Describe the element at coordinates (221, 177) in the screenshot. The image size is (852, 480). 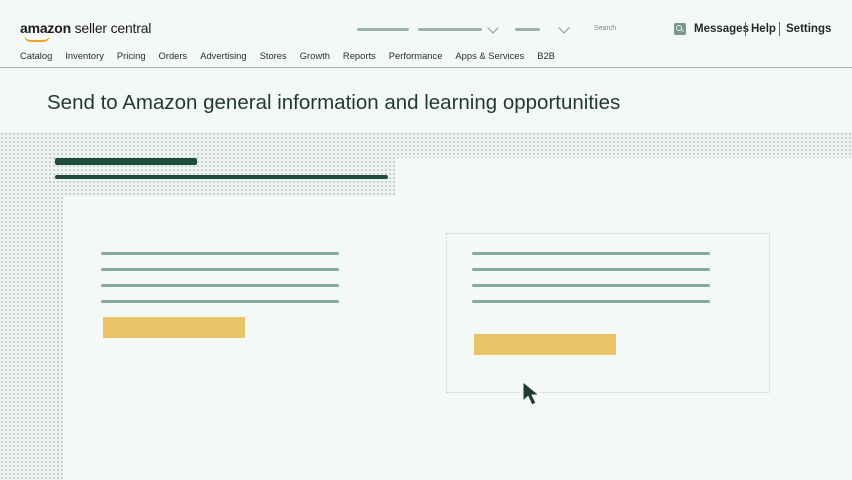
I see `section-subheading-placeholder` at that location.